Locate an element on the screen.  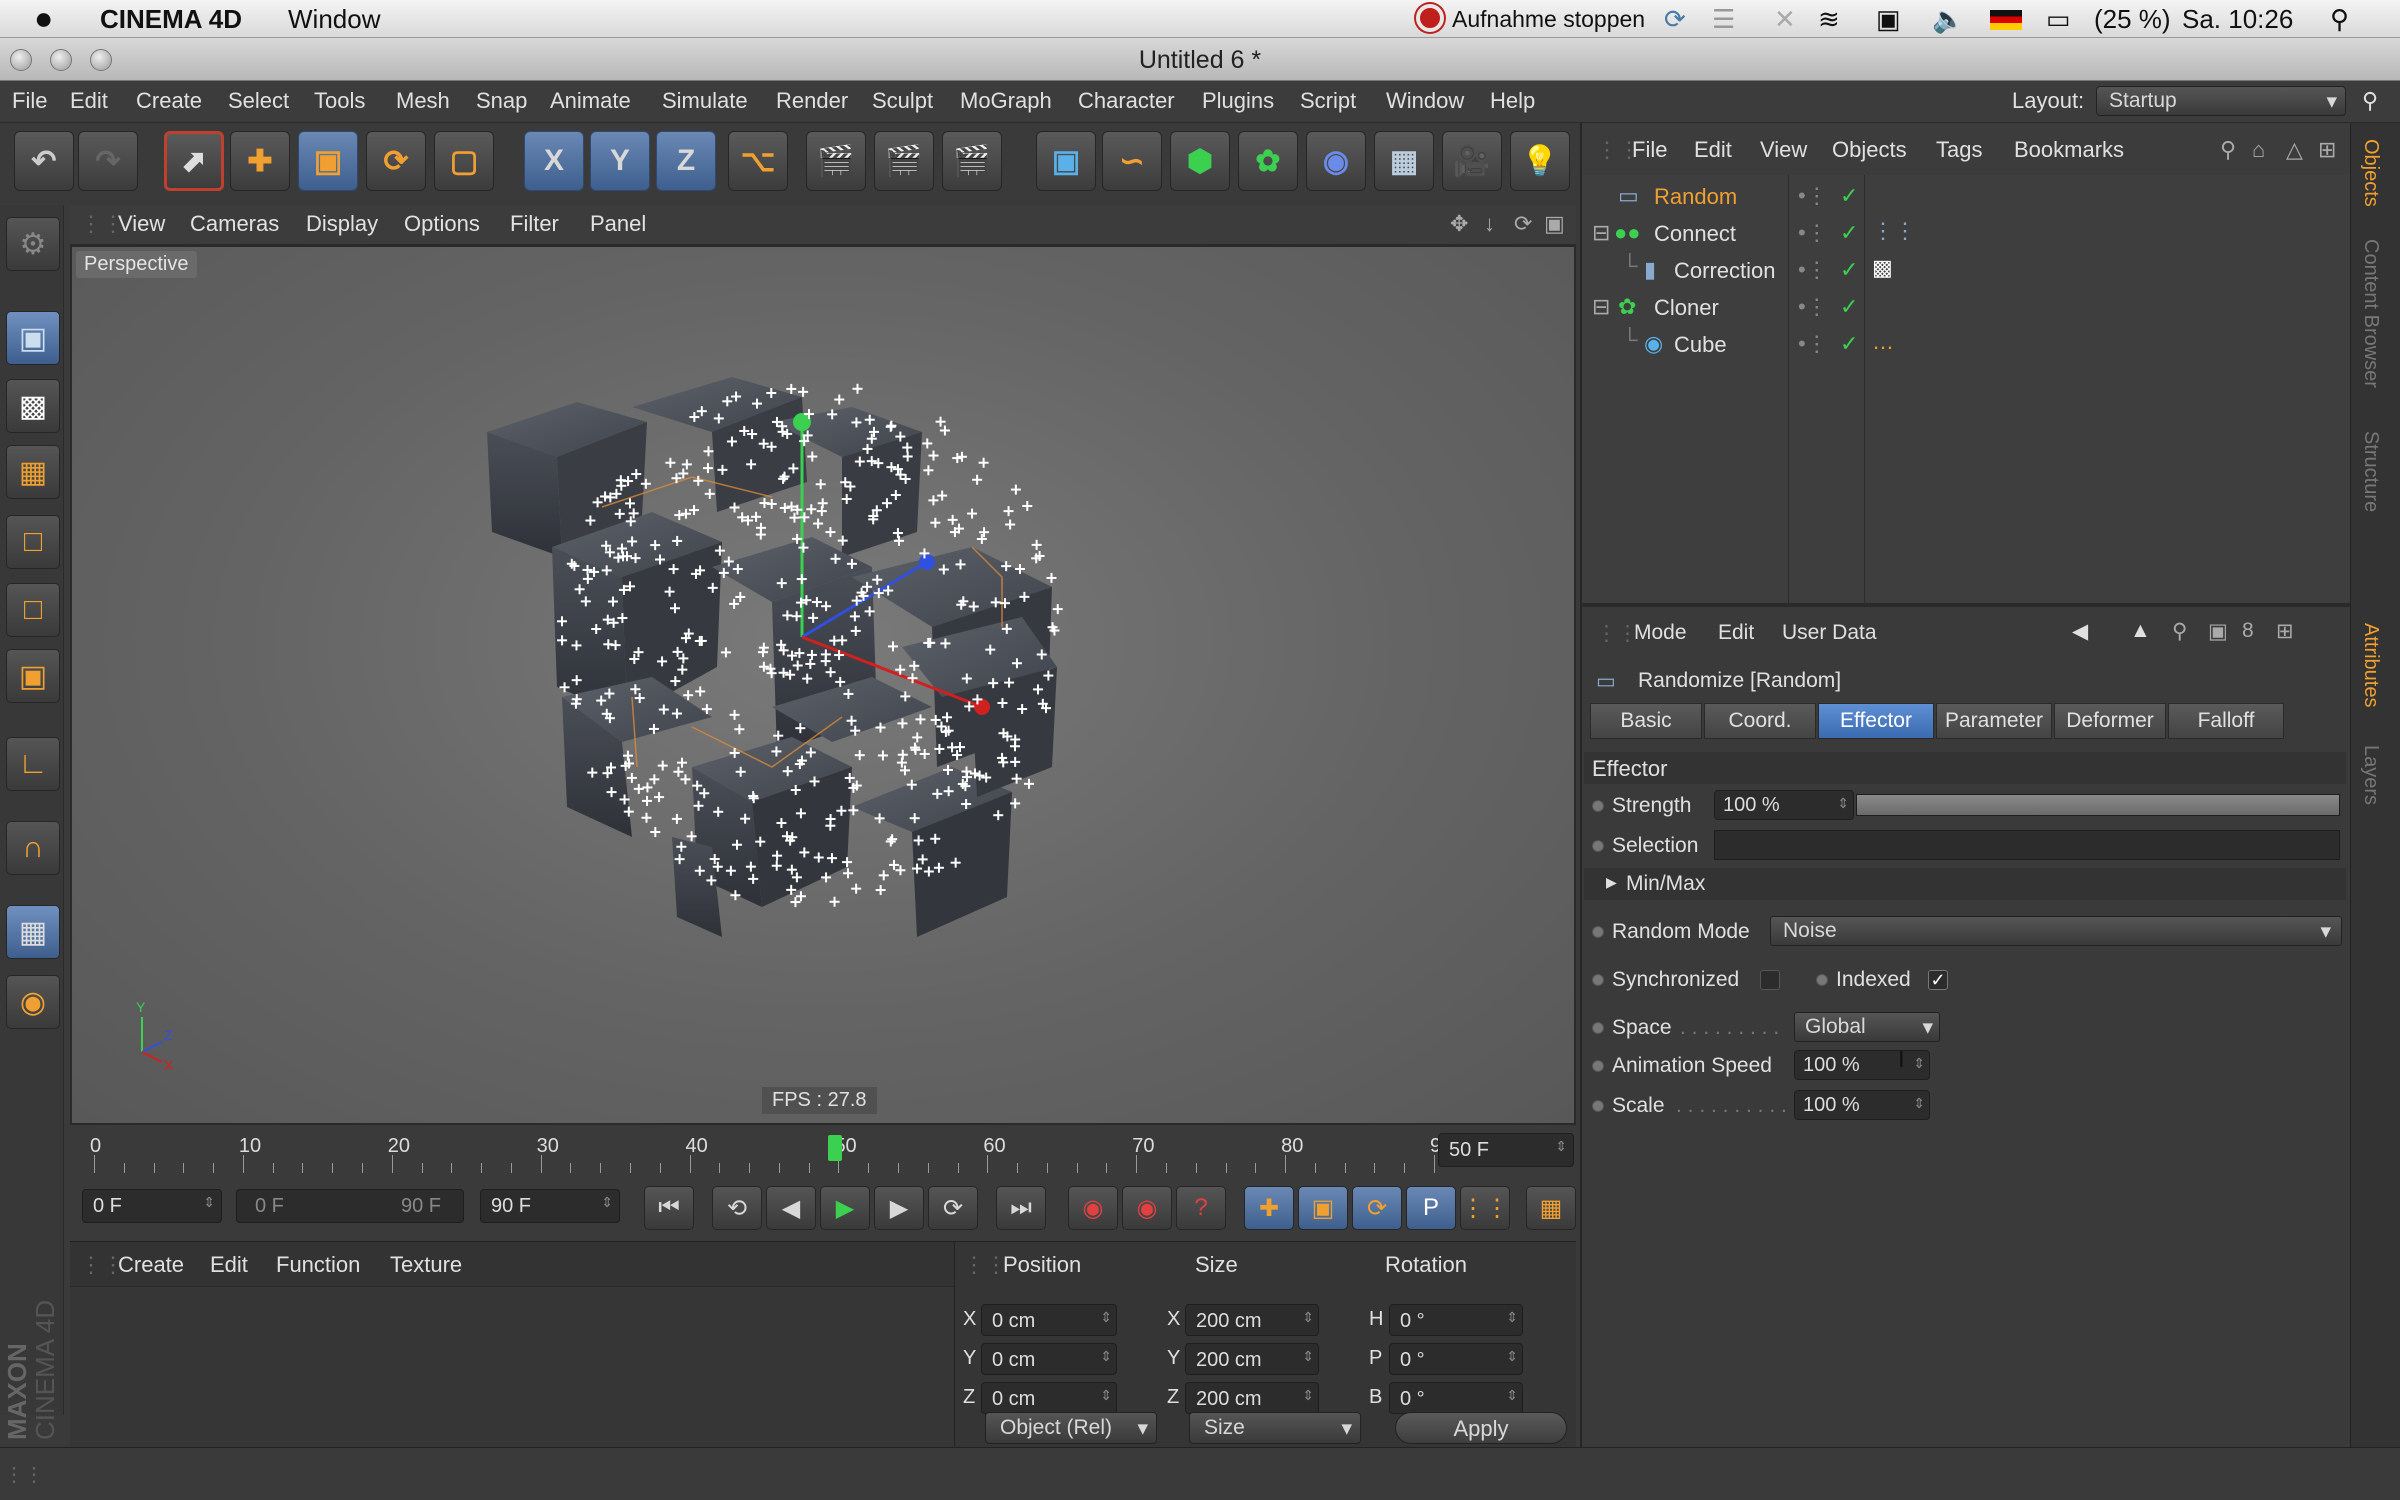
pan-view-icon: ✥ is located at coordinates (1459, 224).